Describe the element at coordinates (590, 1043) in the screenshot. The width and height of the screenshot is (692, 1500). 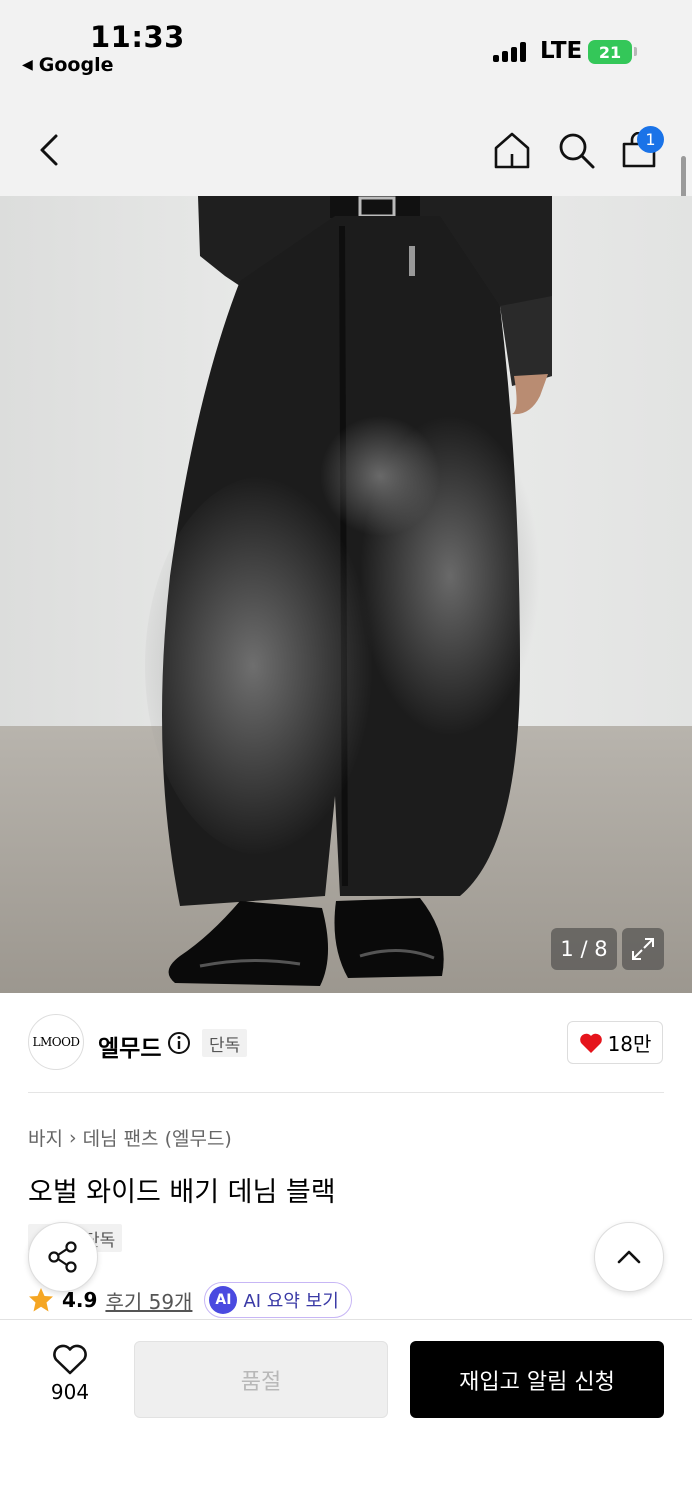
I see `heart-filled-icon` at that location.